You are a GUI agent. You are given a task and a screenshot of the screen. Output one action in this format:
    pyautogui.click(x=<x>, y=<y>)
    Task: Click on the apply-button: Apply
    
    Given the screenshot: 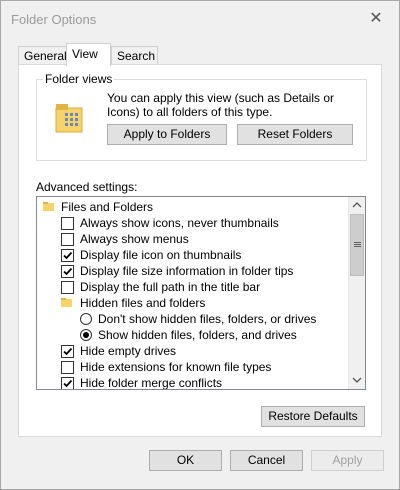 What is the action you would take?
    pyautogui.click(x=347, y=460)
    